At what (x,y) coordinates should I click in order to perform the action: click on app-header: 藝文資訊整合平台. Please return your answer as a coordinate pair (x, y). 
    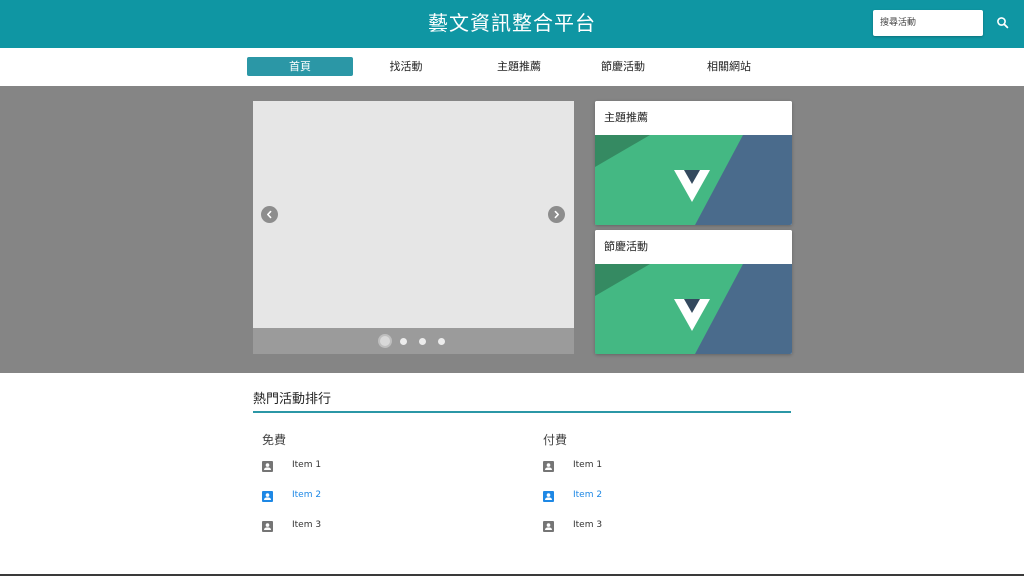
    Looking at the image, I should click on (512, 24).